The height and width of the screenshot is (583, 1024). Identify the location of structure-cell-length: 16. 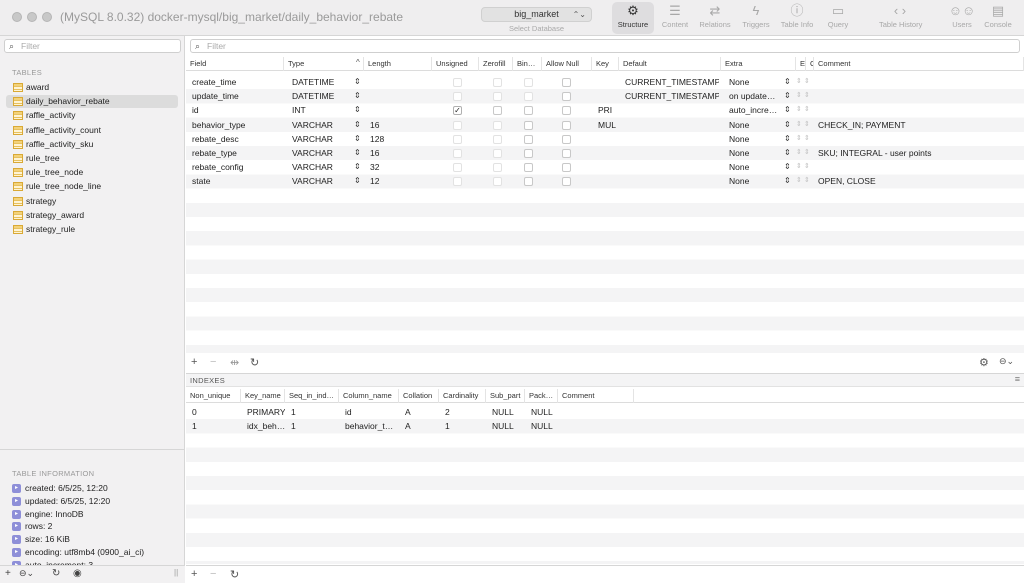
(398, 153).